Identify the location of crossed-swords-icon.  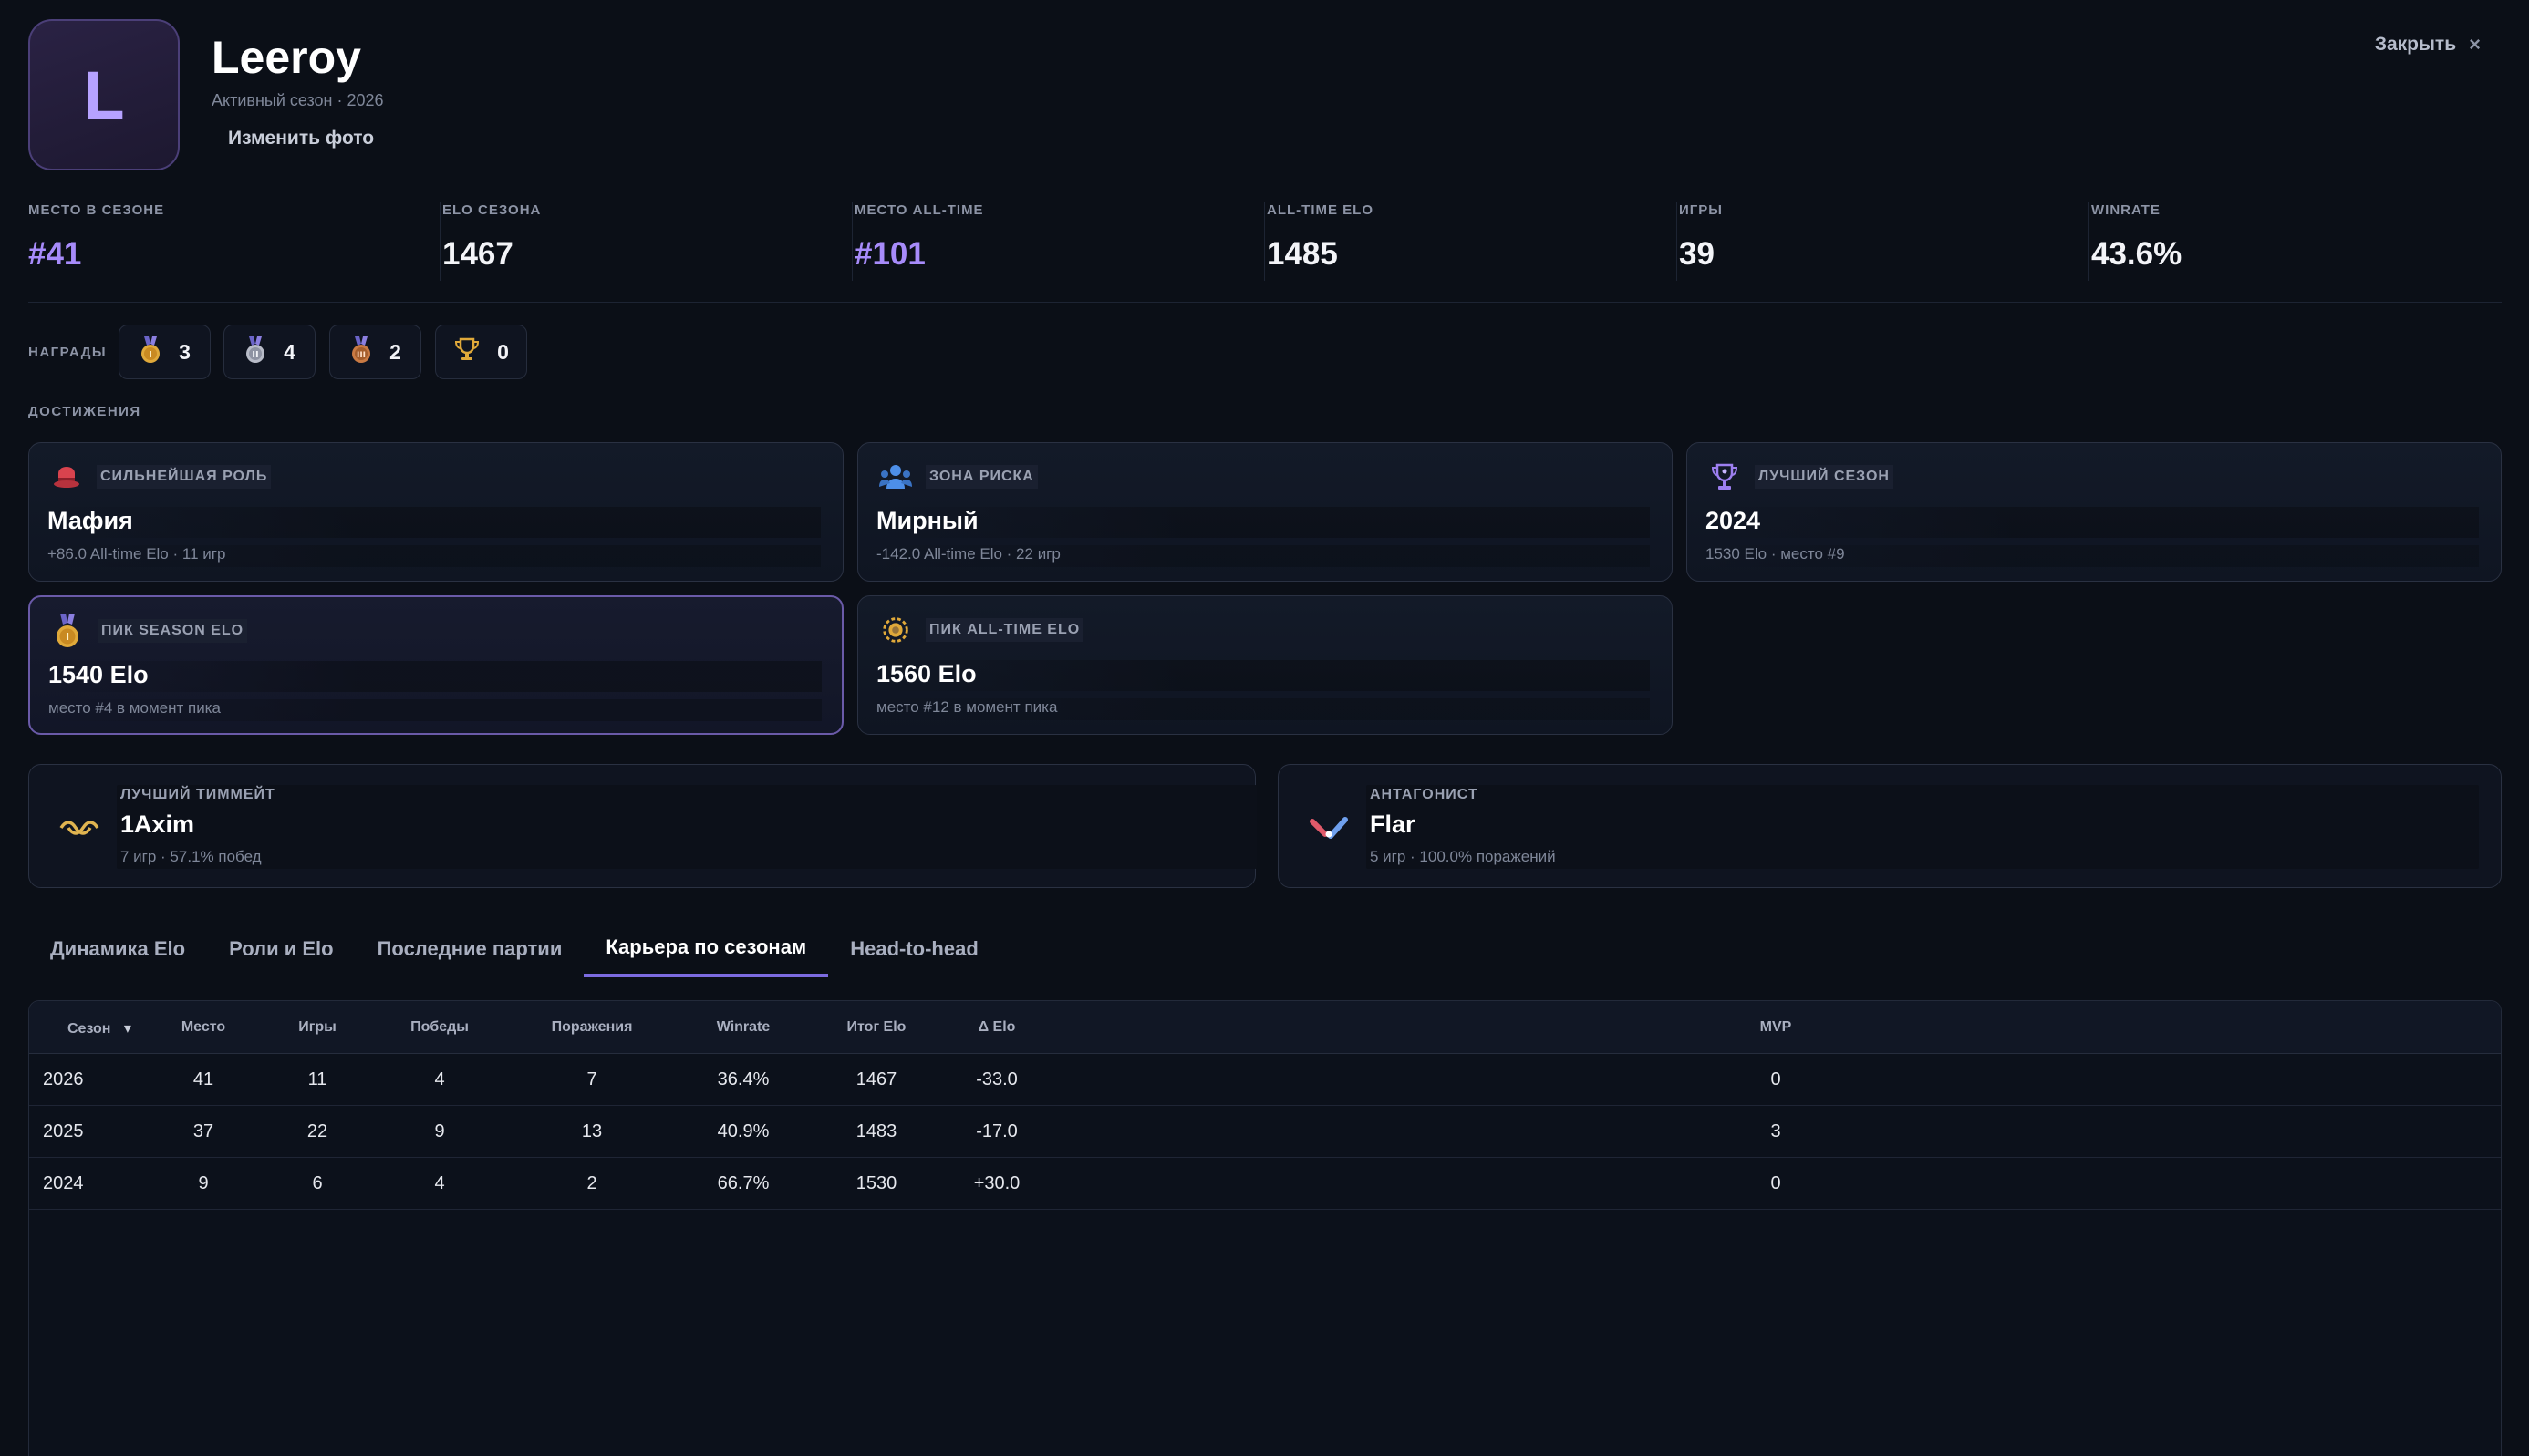
(1329, 828).